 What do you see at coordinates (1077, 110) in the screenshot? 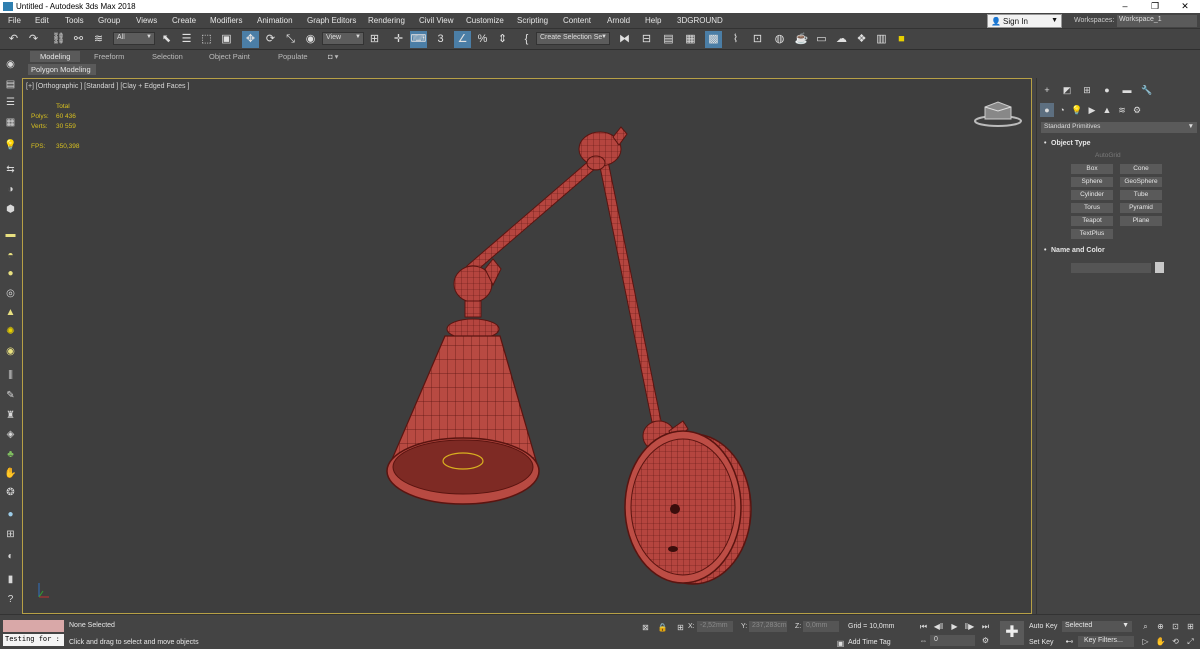
I see `lights-category-icon: 💡` at bounding box center [1077, 110].